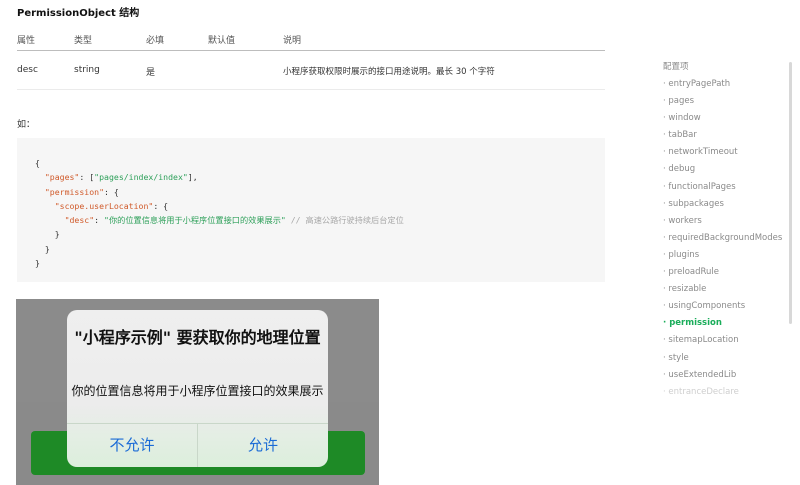  Describe the element at coordinates (724, 118) in the screenshot. I see `toc-item-window: · window` at that location.